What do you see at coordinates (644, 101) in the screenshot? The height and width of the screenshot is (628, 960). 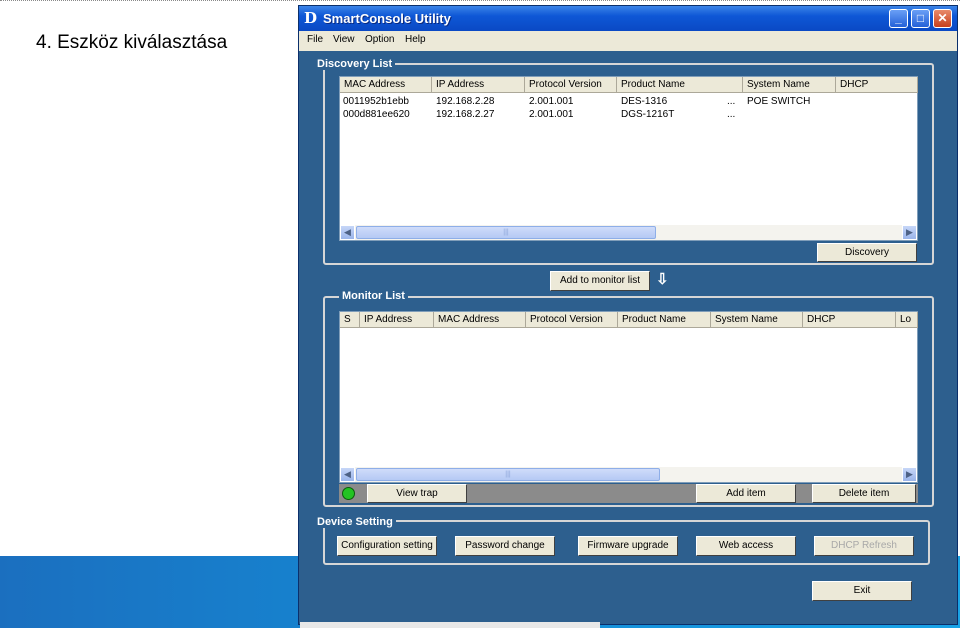 I see `cell-product: DES-1316` at bounding box center [644, 101].